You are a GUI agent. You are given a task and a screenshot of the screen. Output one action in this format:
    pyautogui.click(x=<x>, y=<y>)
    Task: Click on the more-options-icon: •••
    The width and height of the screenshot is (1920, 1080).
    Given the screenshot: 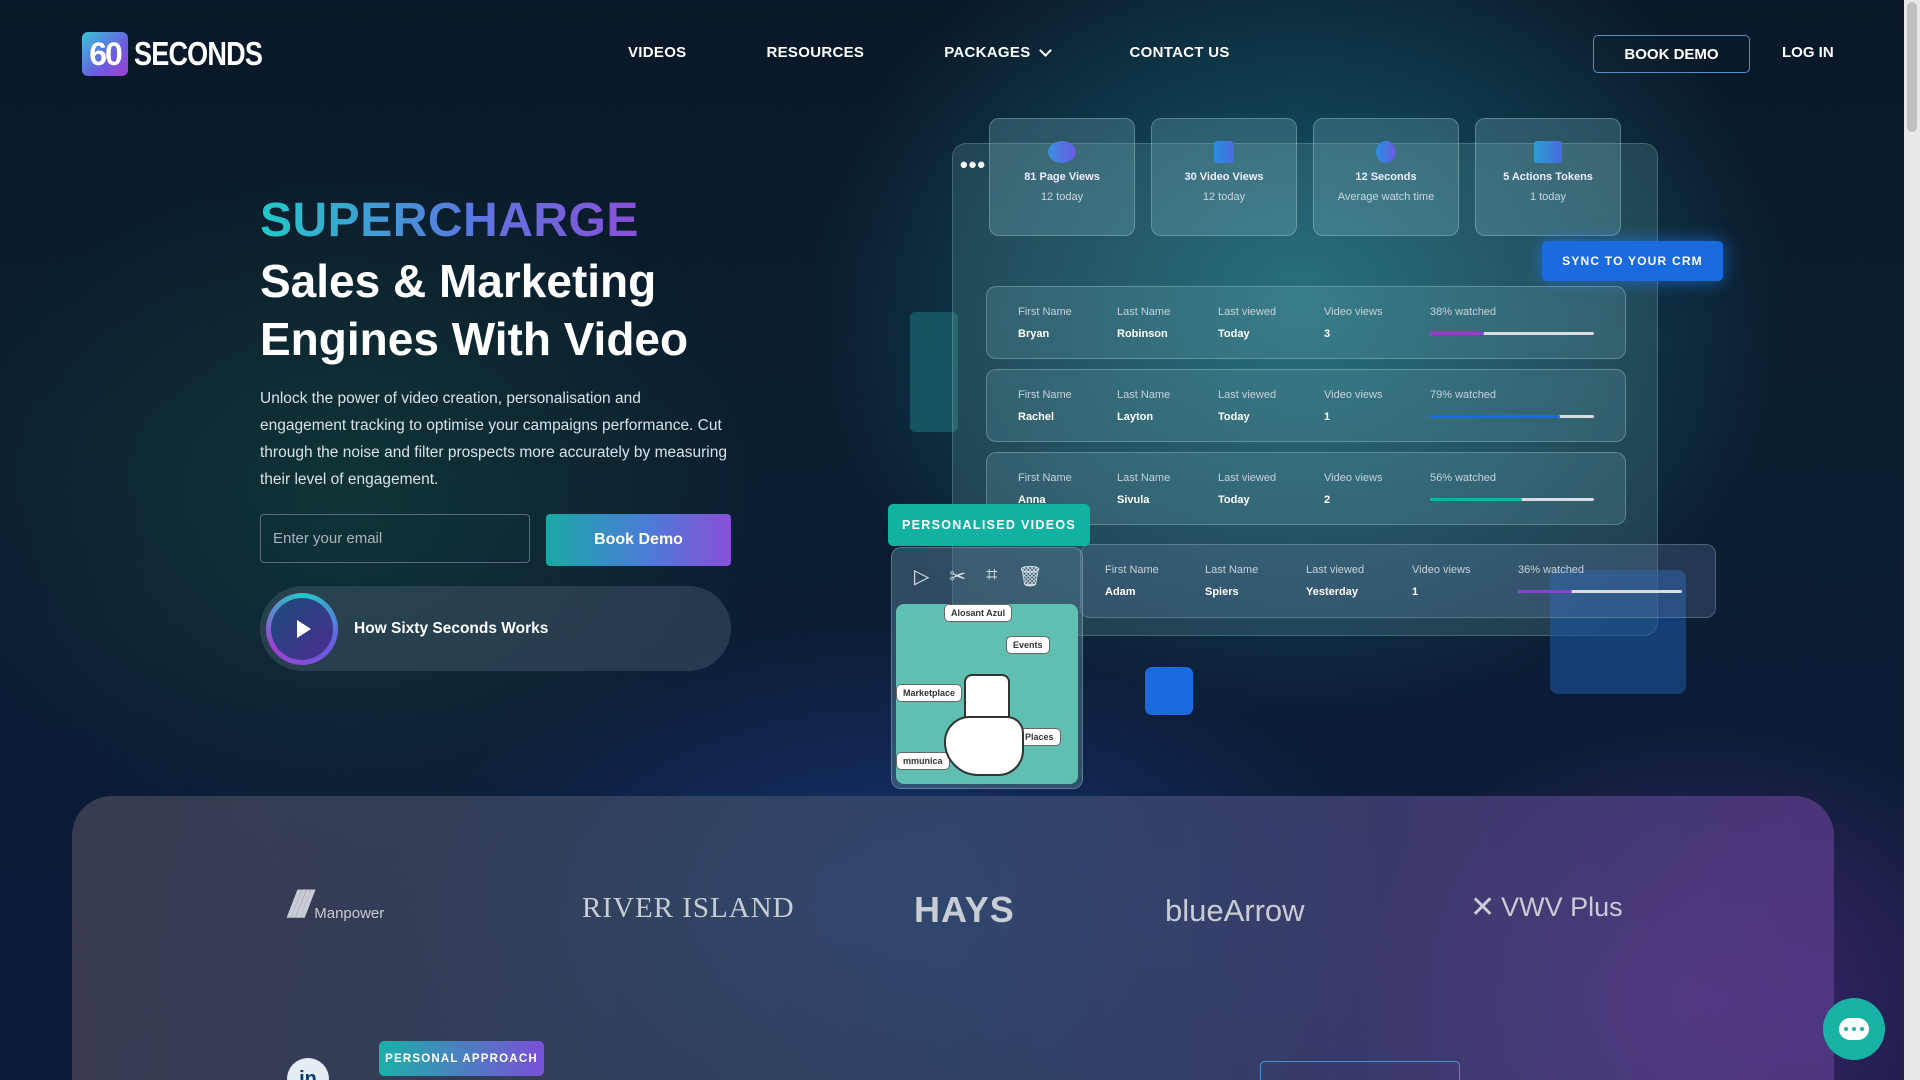 What is the action you would take?
    pyautogui.click(x=973, y=165)
    